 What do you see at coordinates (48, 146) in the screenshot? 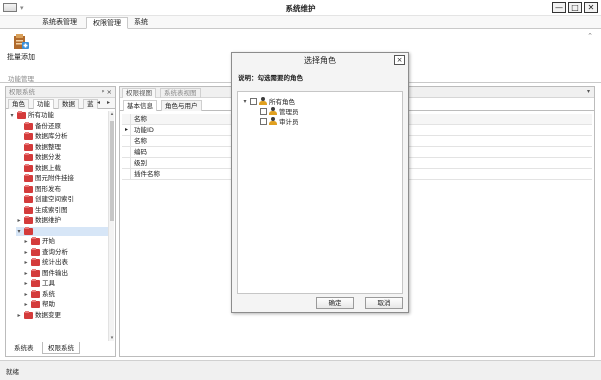
I see `tree-item-label: 数据整理` at bounding box center [48, 146].